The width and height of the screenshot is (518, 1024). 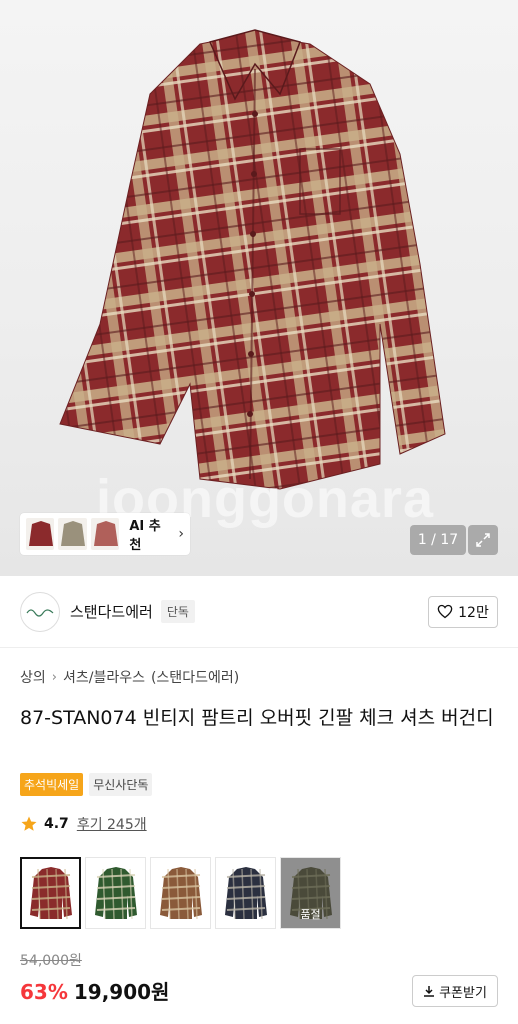 What do you see at coordinates (257, 718) in the screenshot?
I see `product-title: 87-STAN074 빈티지 팜트리 오버핏 긴팔 체크 셔츠 버건디` at bounding box center [257, 718].